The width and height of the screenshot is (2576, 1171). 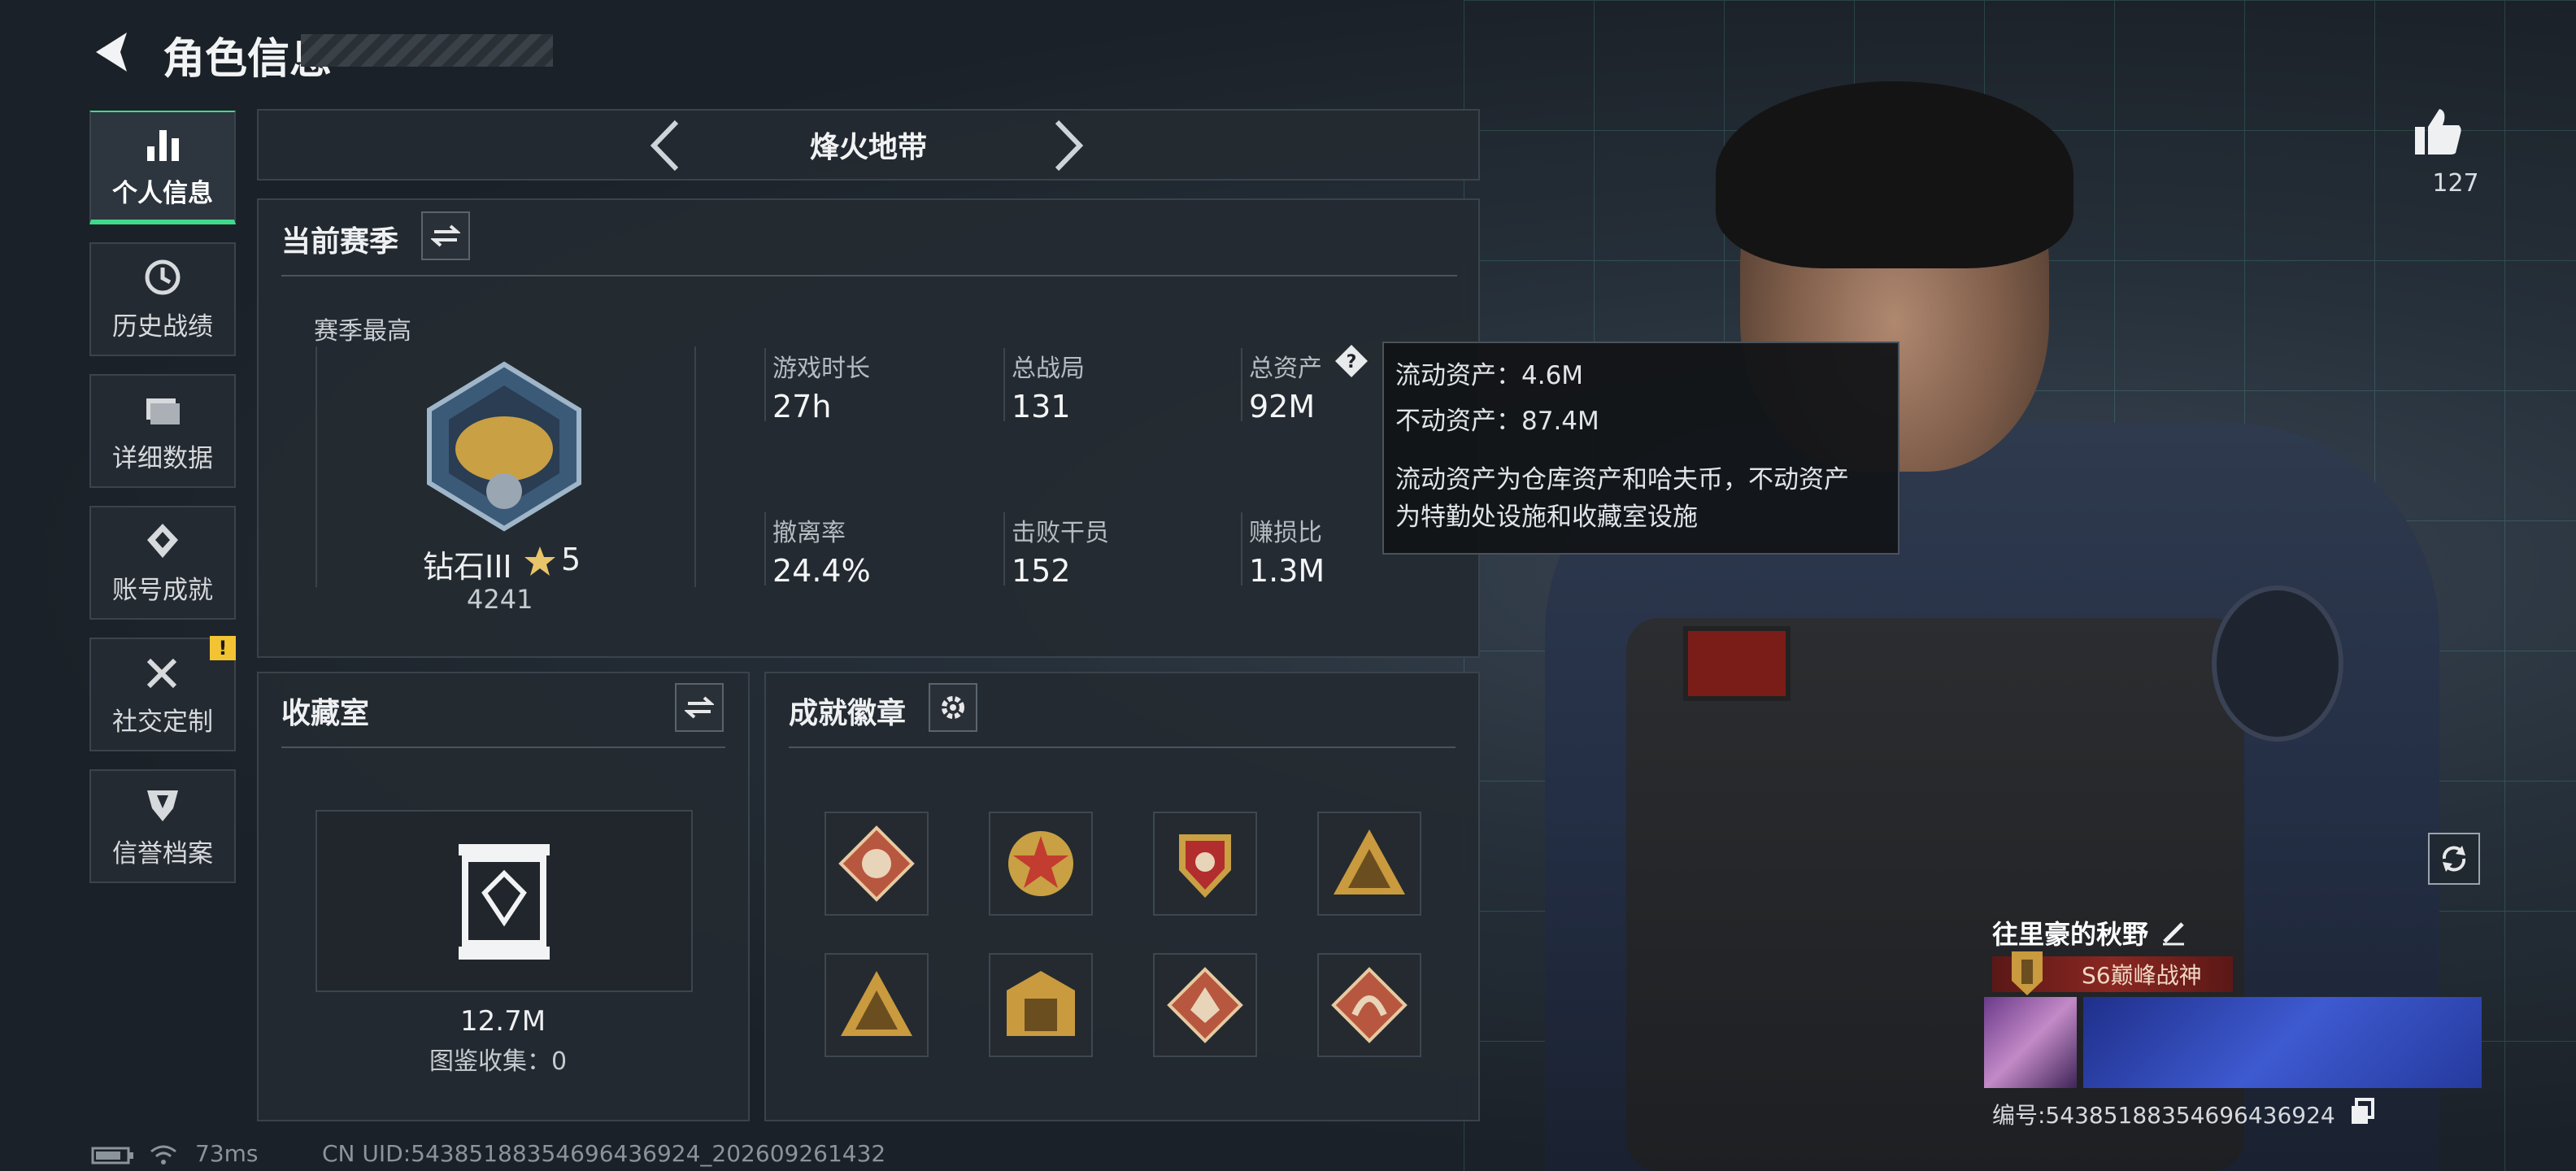 I want to click on avatar, so click(x=2030, y=1042).